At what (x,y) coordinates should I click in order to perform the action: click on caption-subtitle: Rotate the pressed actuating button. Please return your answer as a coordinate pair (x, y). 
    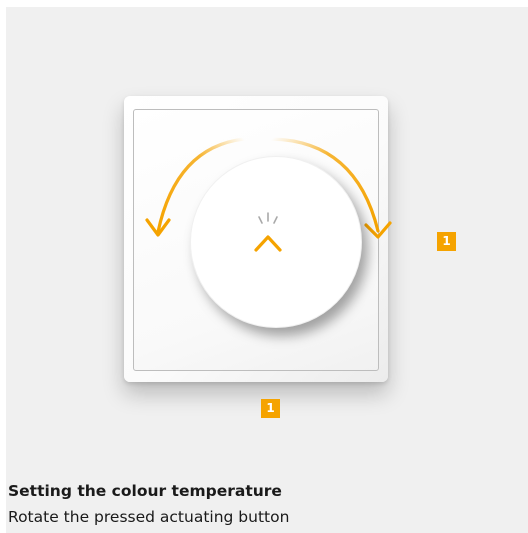
    Looking at the image, I should click on (149, 517).